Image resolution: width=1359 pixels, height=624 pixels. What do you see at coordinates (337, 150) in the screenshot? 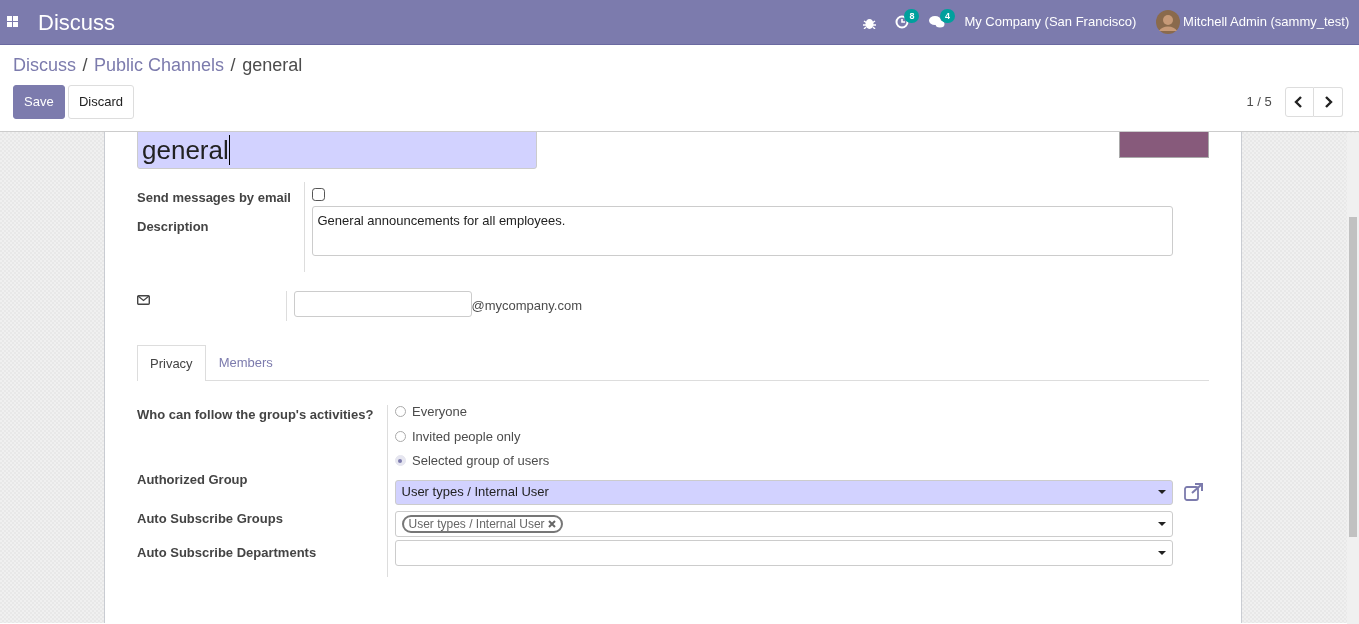
I see `name-field: general` at bounding box center [337, 150].